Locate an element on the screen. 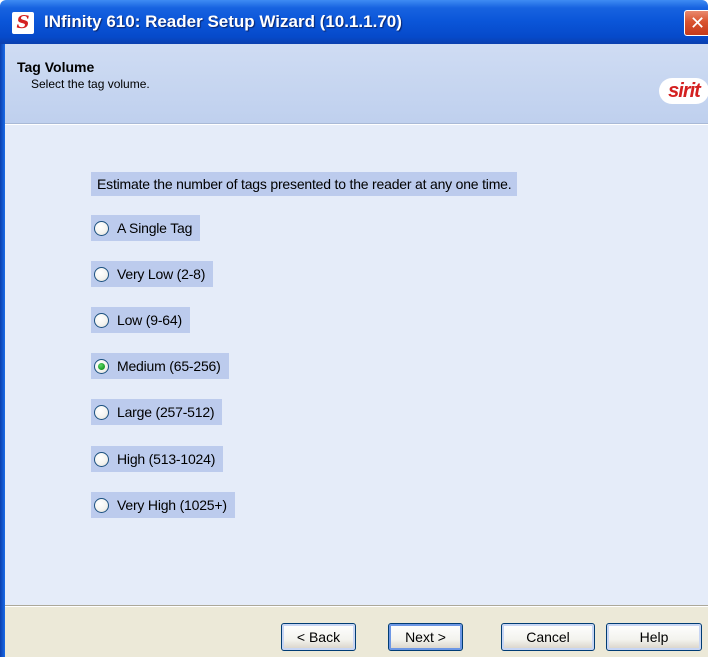 This screenshot has height=657, width=708. wizard-footer: < Back Next > Cancel Help is located at coordinates (356, 631).